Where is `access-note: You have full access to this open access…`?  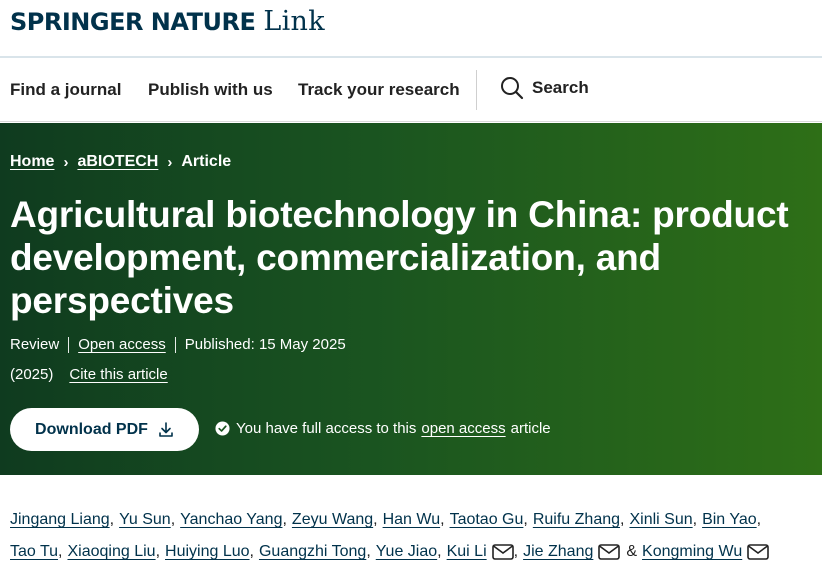 access-note: You have full access to this open access… is located at coordinates (383, 428).